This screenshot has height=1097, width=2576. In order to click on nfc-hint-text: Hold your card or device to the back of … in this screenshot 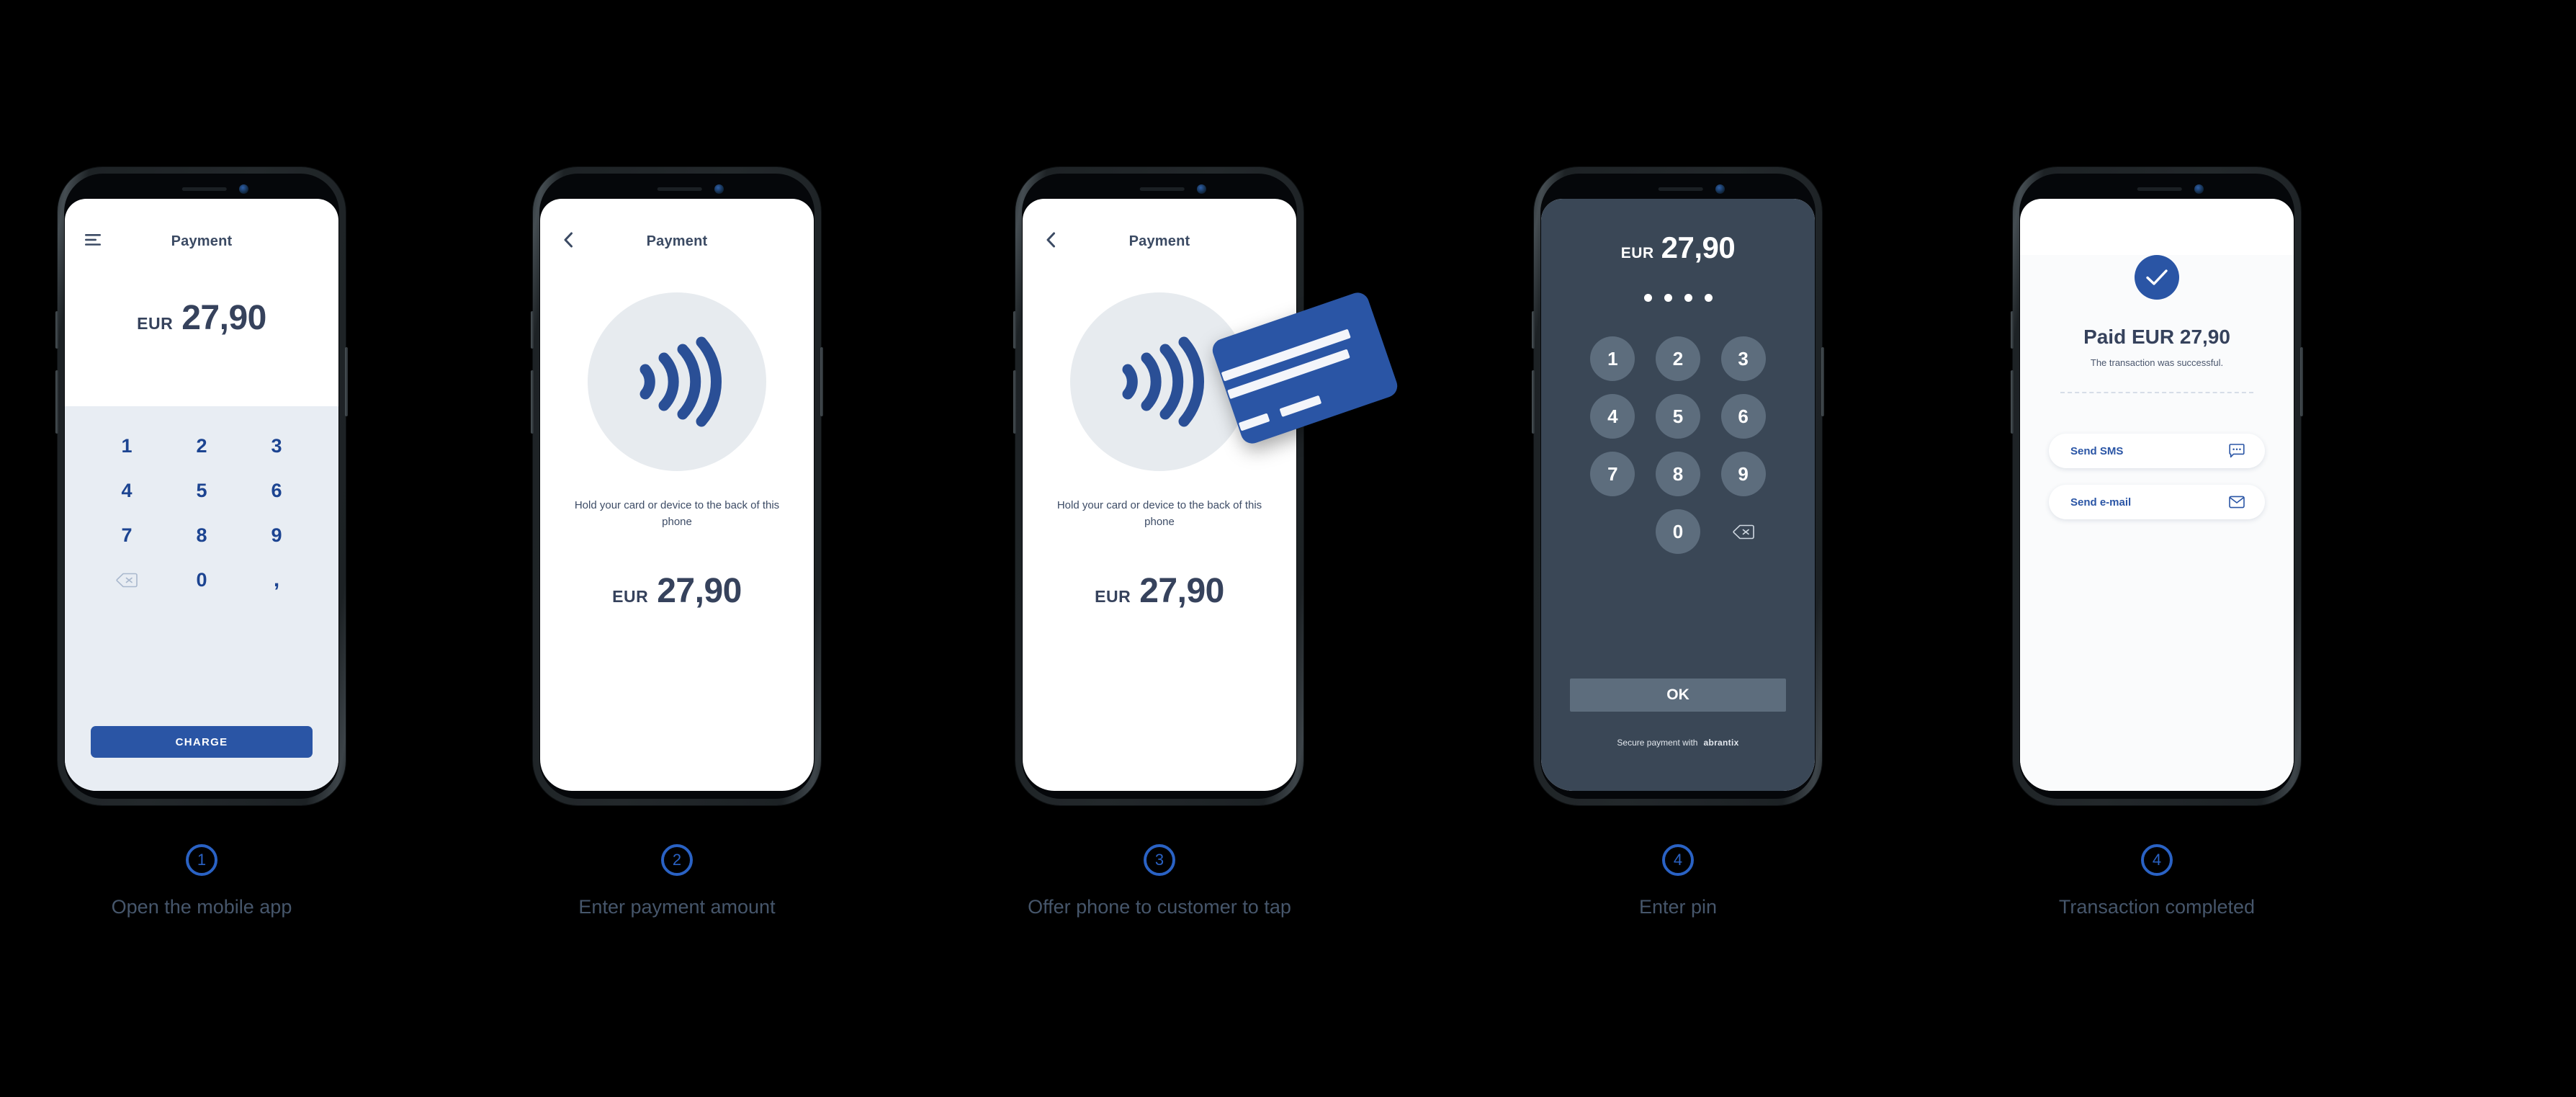, I will do `click(1159, 514)`.